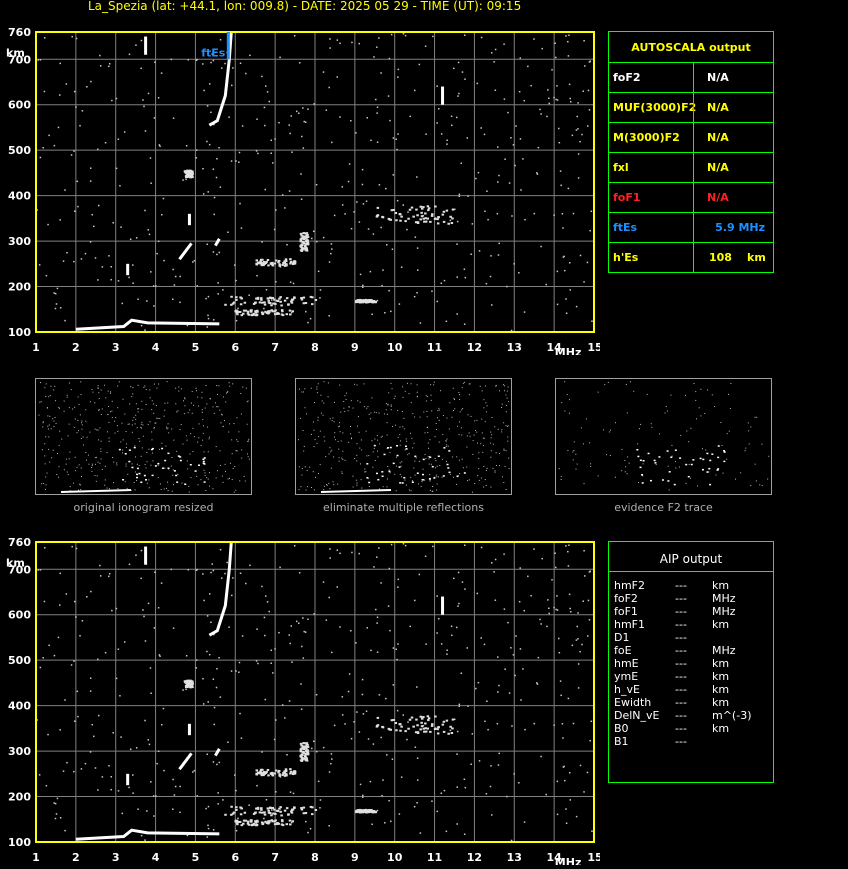 This screenshot has height=869, width=848. I want to click on x-tick-label: 9, so click(355, 857).